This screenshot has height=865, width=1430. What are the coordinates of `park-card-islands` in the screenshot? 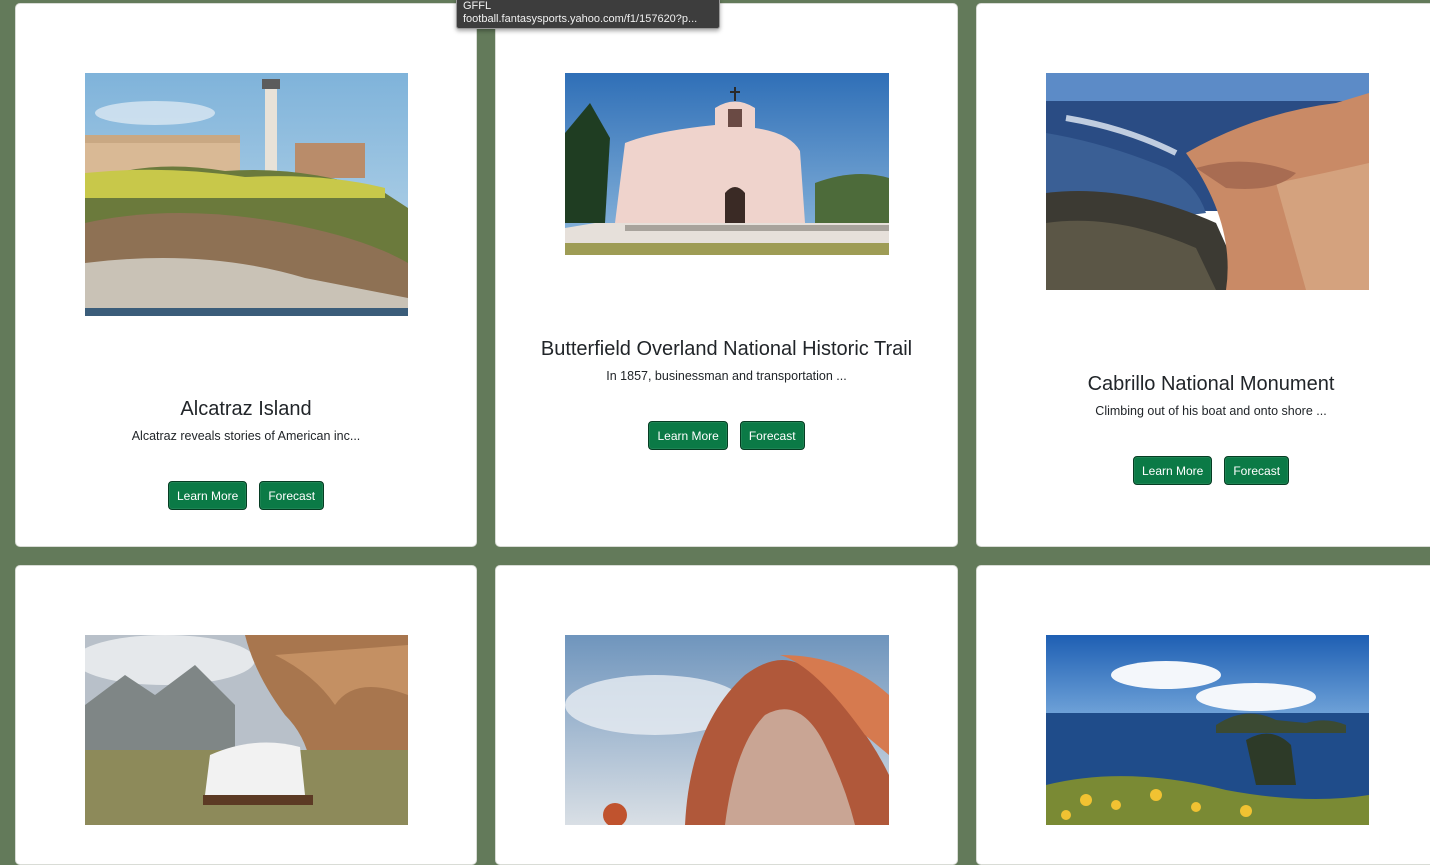 It's located at (1203, 715).